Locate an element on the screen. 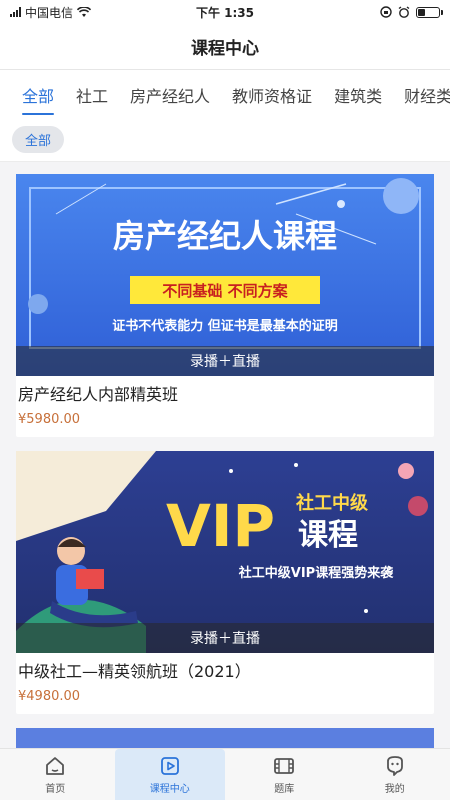 Image resolution: width=450 pixels, height=800 pixels. card-body: 中级社工—精英领航班（2021） ¥4980.00 is located at coordinates (225, 683).